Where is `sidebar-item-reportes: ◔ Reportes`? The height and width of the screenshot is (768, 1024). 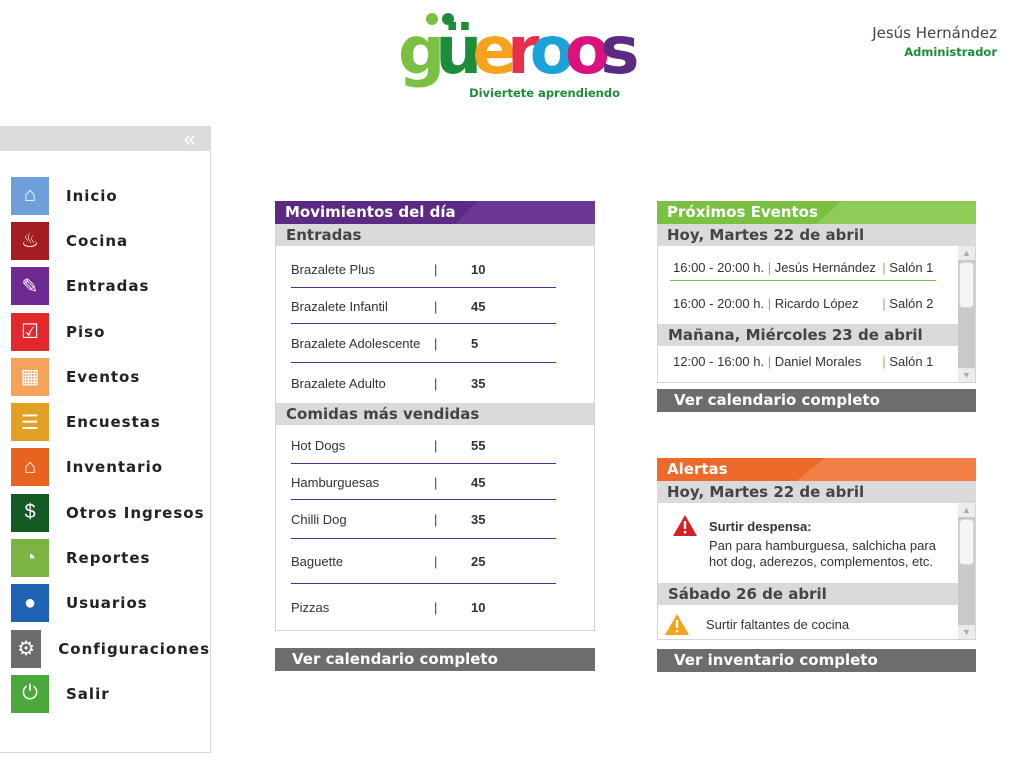
sidebar-item-reportes: ◔ Reportes is located at coordinates (105, 557).